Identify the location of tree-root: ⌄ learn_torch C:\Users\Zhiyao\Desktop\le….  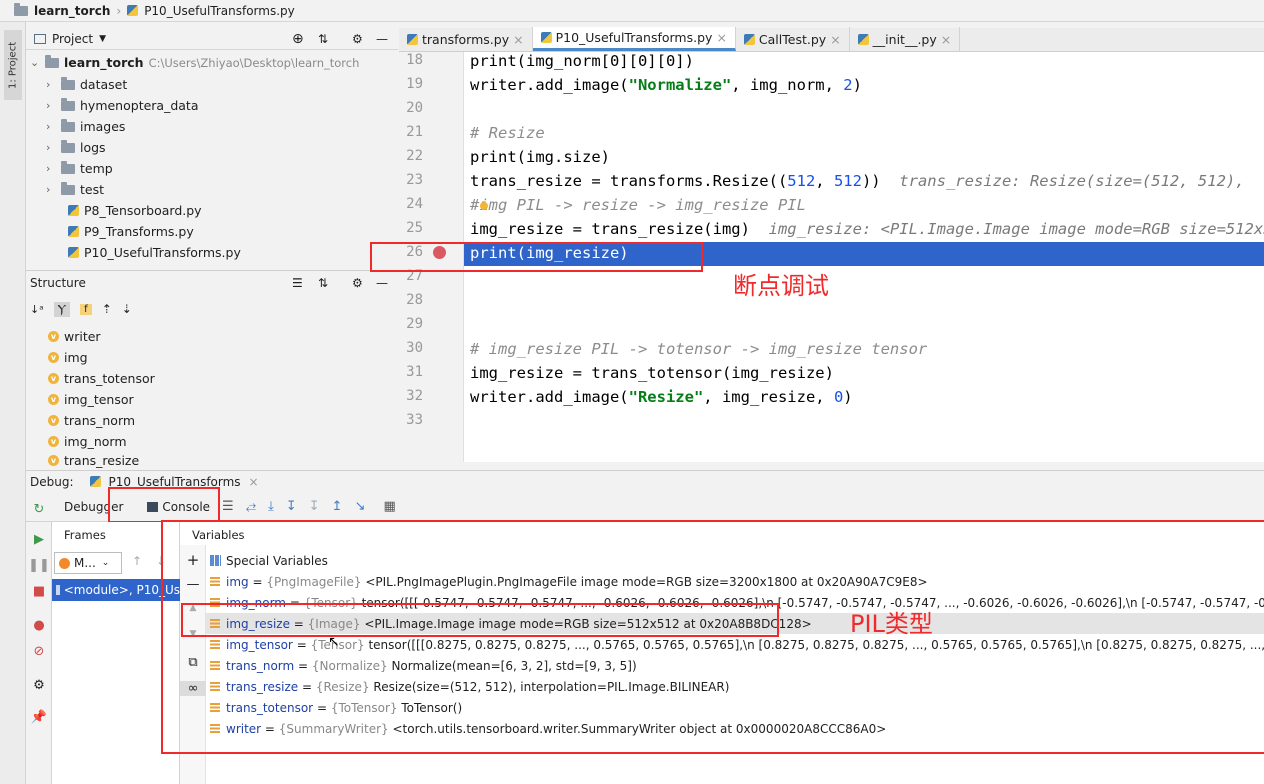
(194, 62).